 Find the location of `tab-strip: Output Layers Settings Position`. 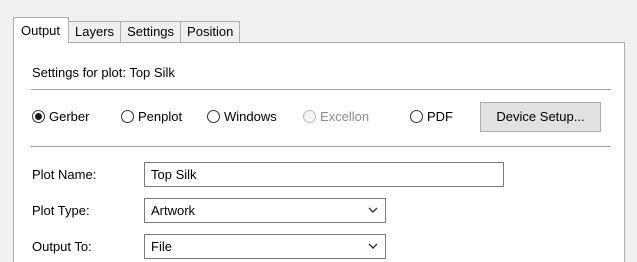

tab-strip: Output Layers Settings Position is located at coordinates (127, 30).